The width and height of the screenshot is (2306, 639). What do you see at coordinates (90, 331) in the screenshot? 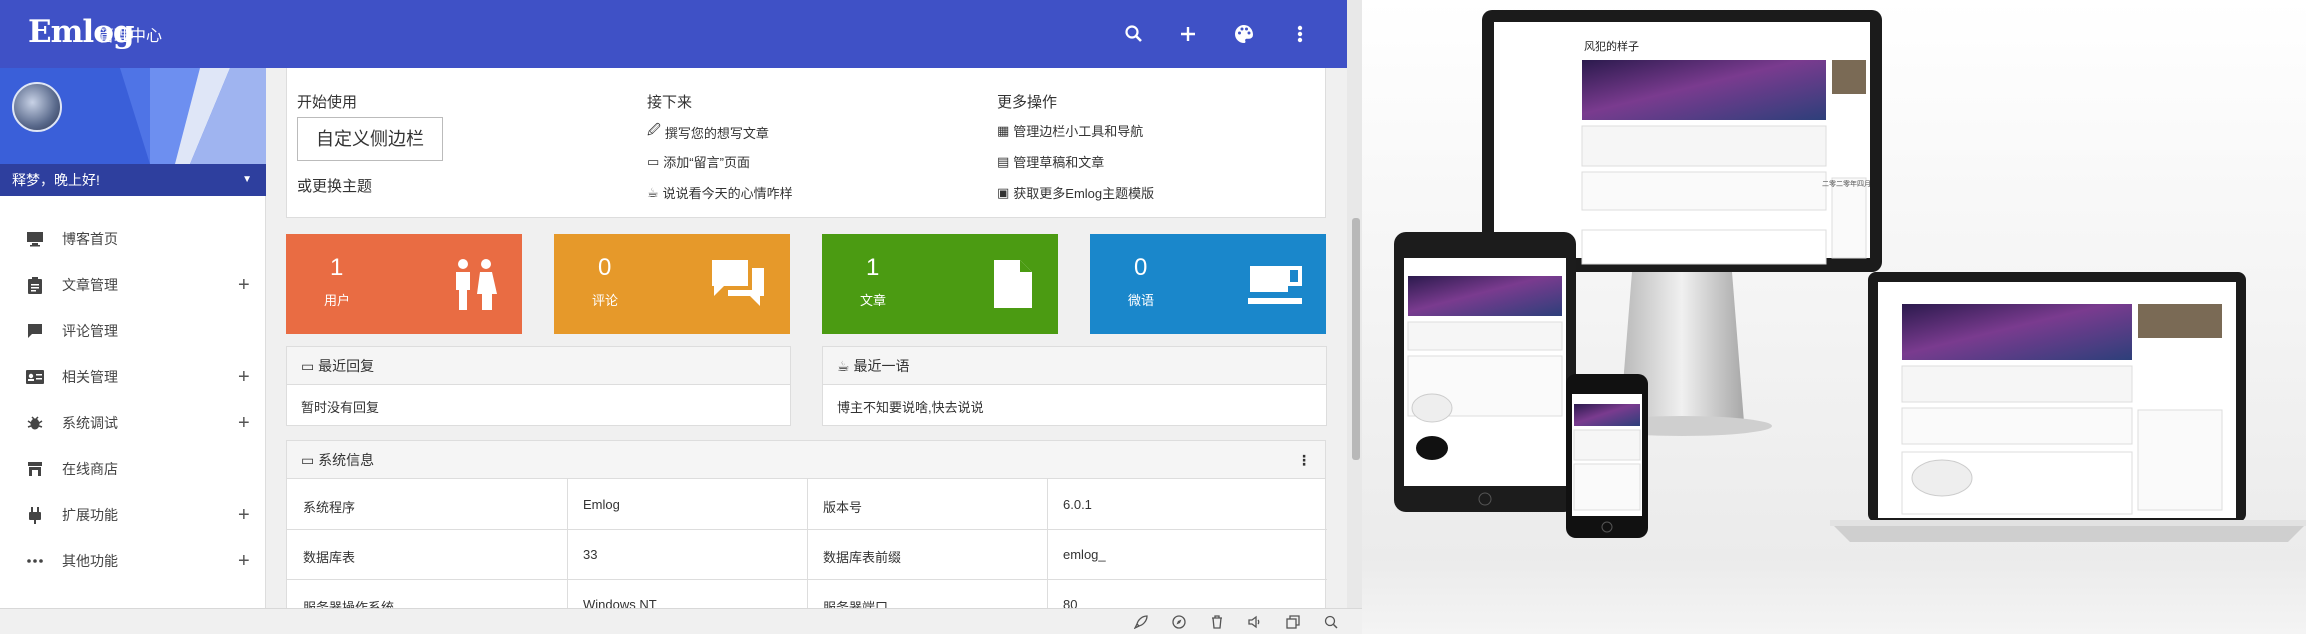
I see `sidebar-item-label: 评论管理` at bounding box center [90, 331].